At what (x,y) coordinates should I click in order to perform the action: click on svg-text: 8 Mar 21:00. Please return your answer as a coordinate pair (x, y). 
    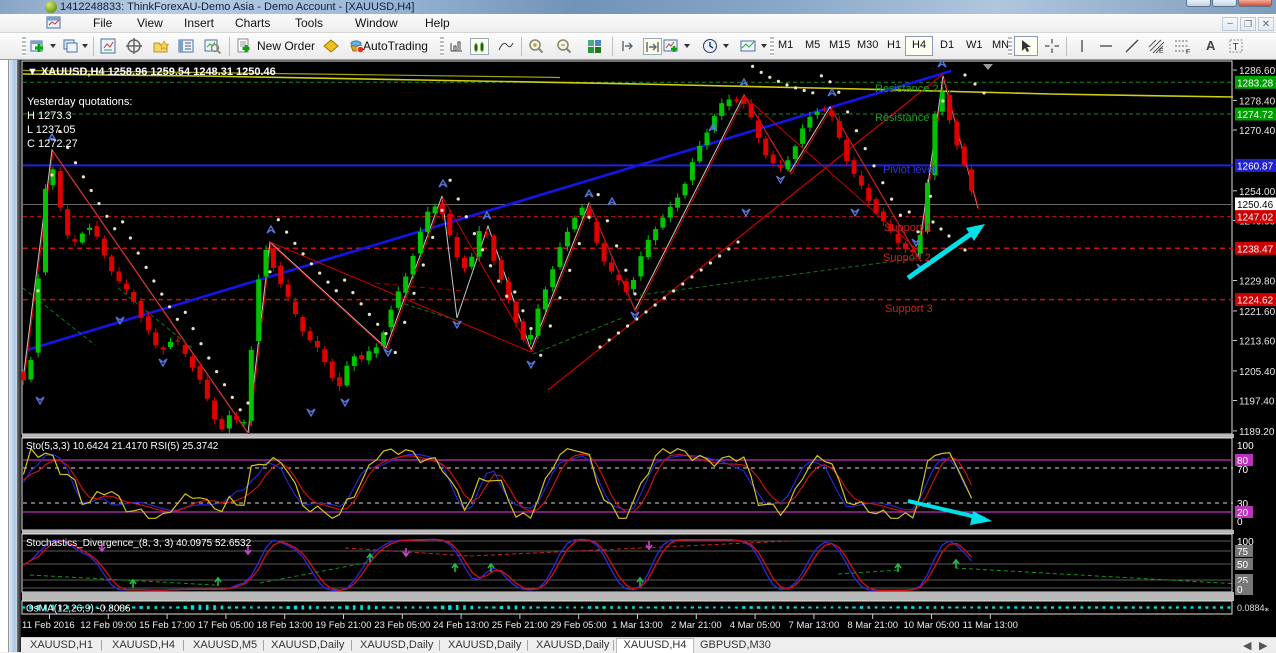
    Looking at the image, I should click on (872, 625).